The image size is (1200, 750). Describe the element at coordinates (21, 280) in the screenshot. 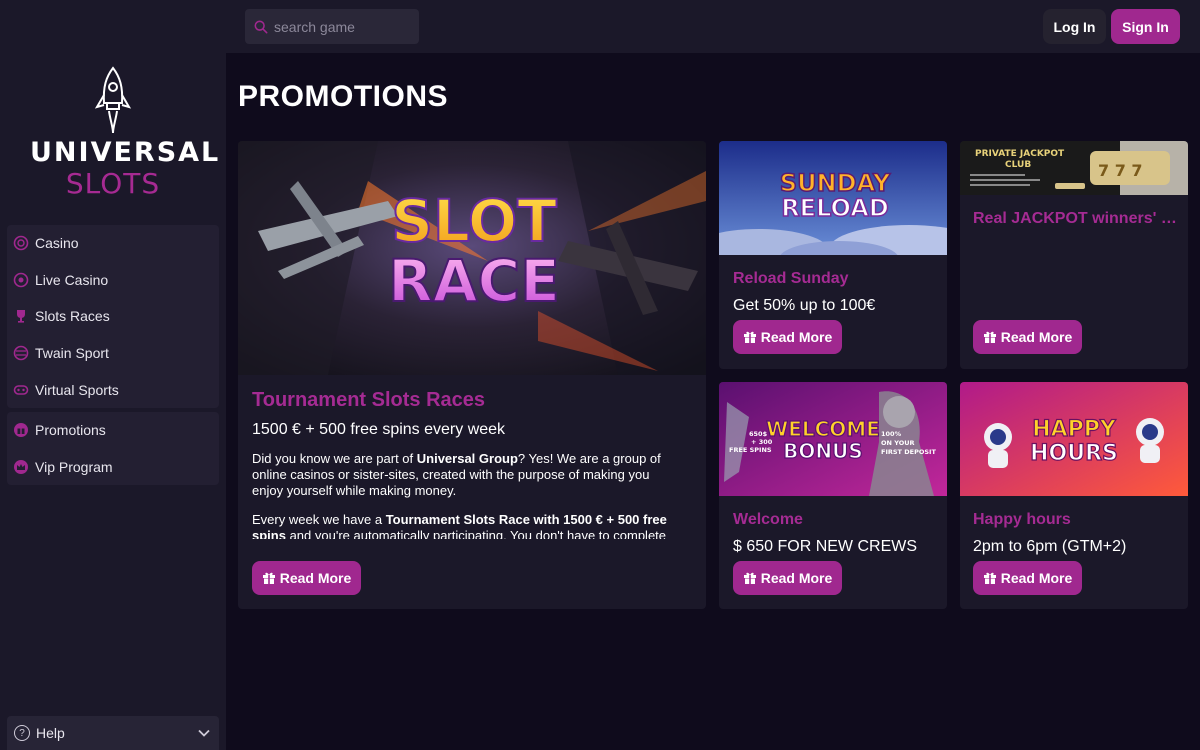

I see `live-casino-icon` at that location.